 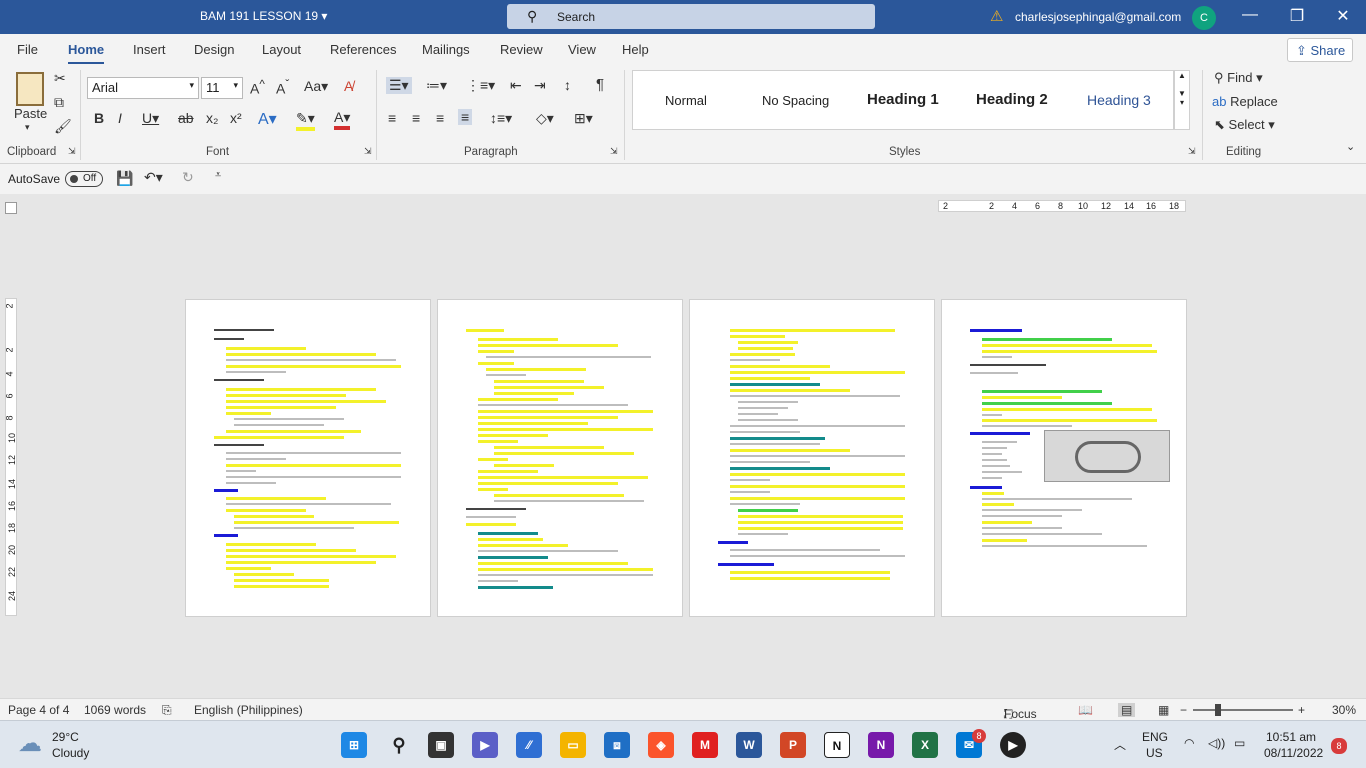 I want to click on tab-review: Review, so click(x=521, y=49).